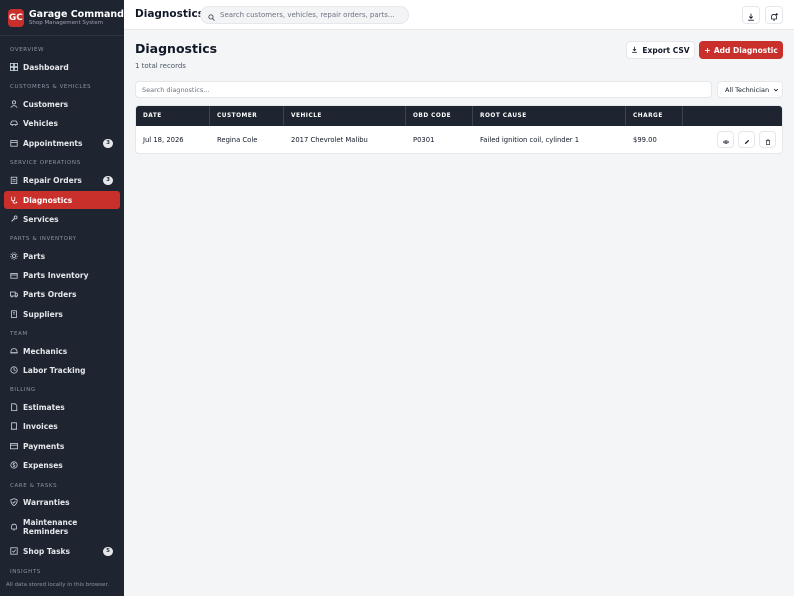 The image size is (794, 596). I want to click on sidebar-item-suppliers: Suppliers, so click(62, 314).